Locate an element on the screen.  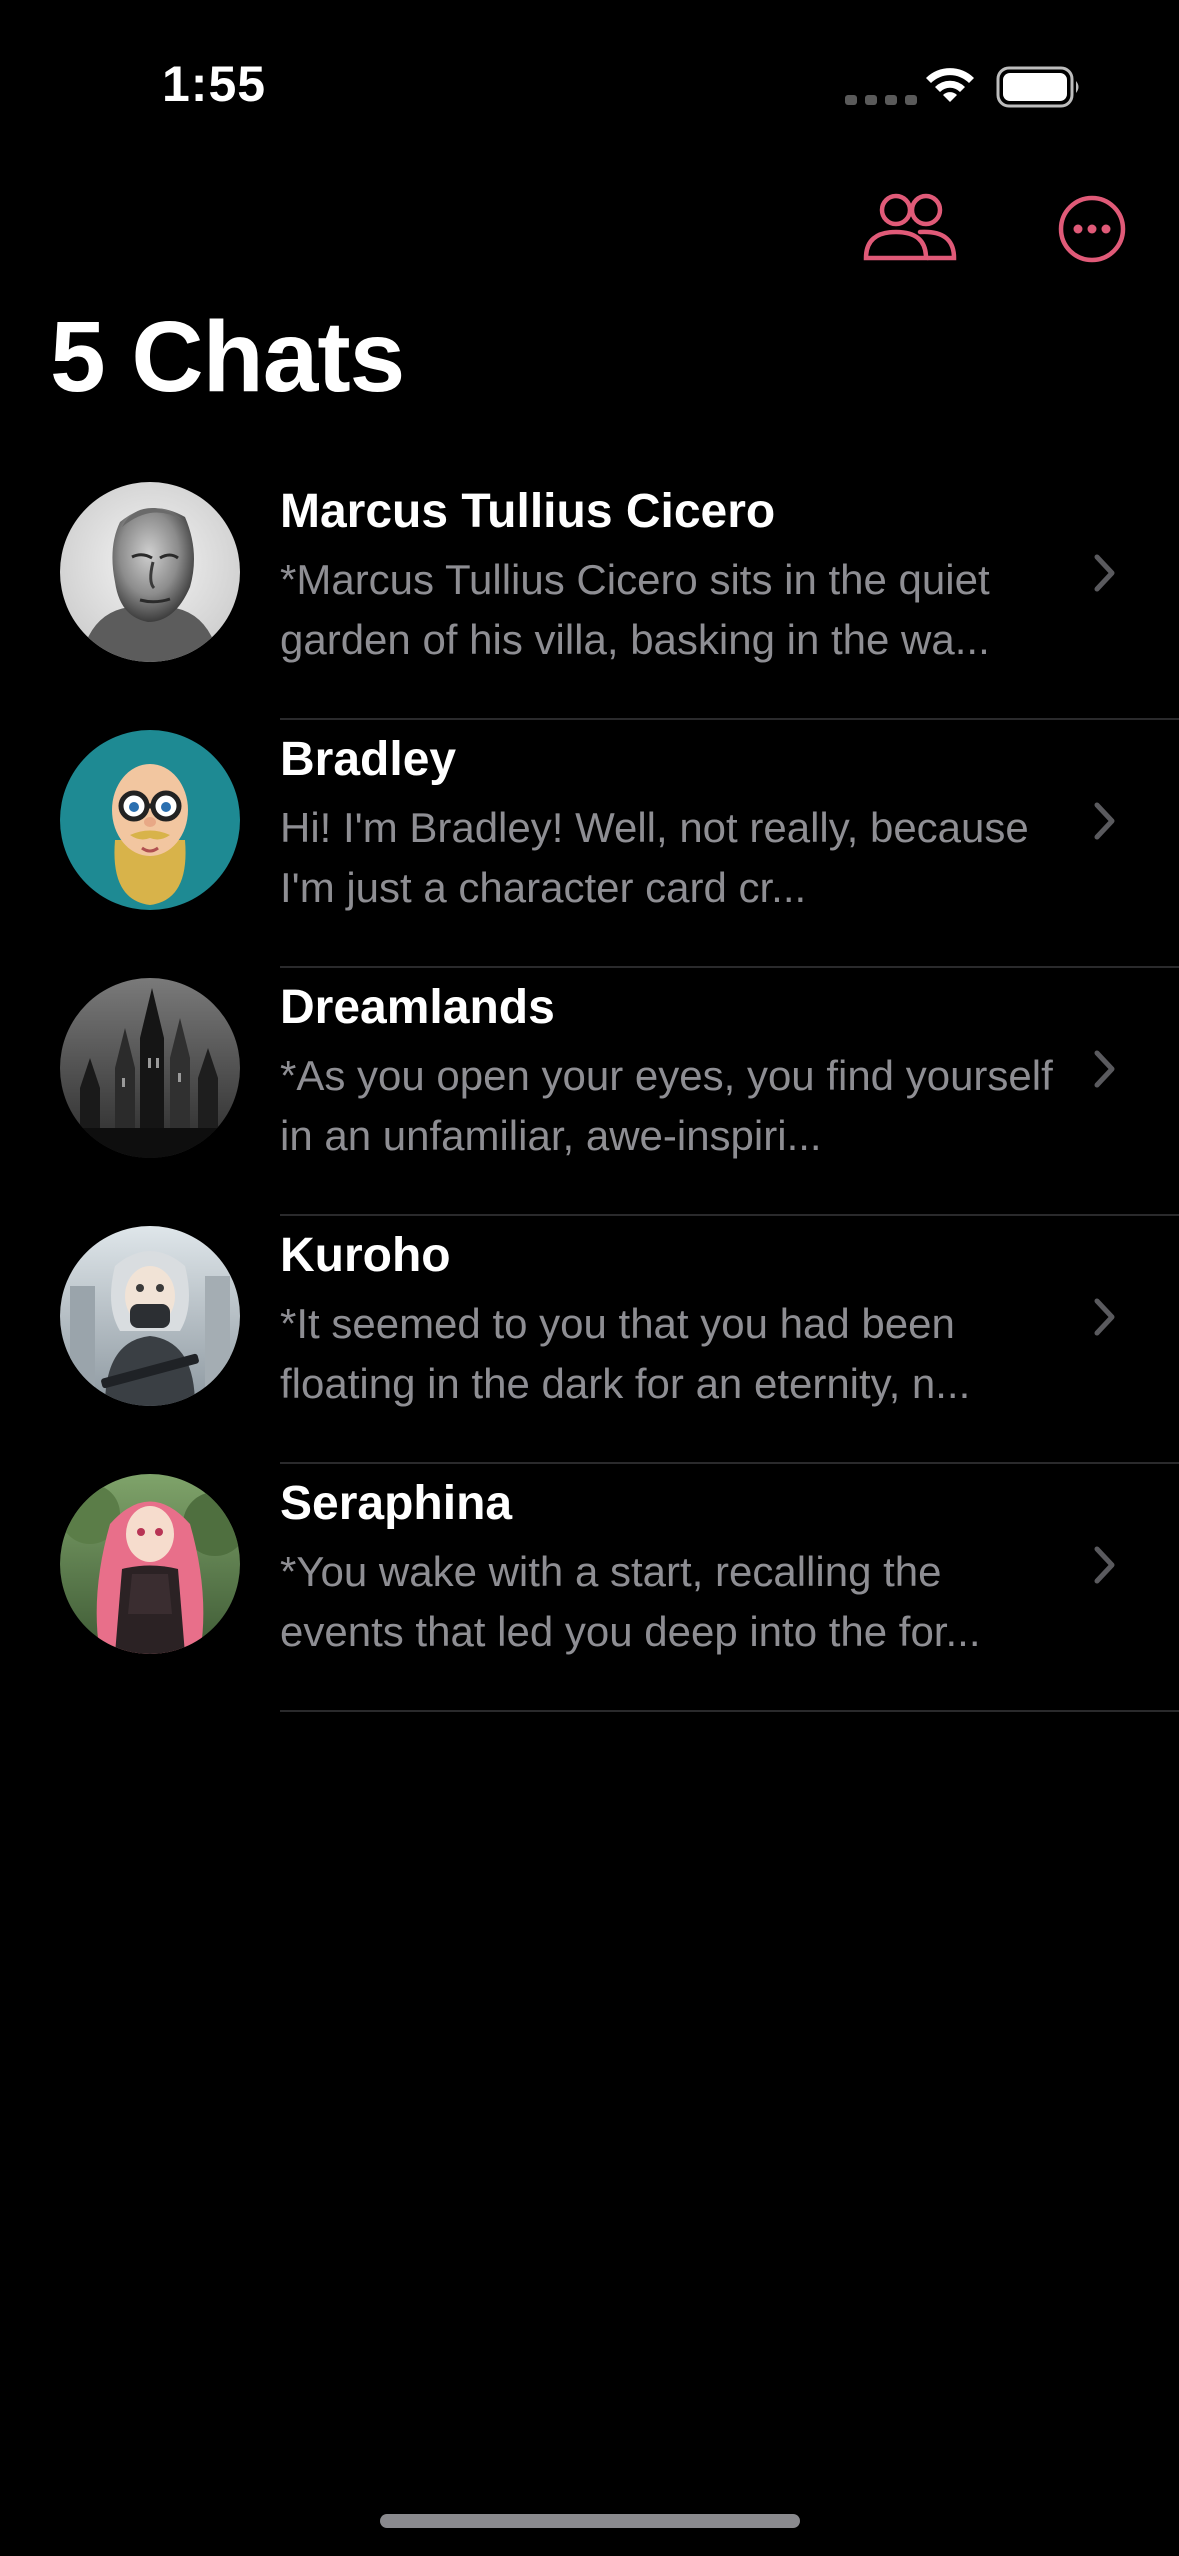
status-time: 1:55 is located at coordinates (214, 84).